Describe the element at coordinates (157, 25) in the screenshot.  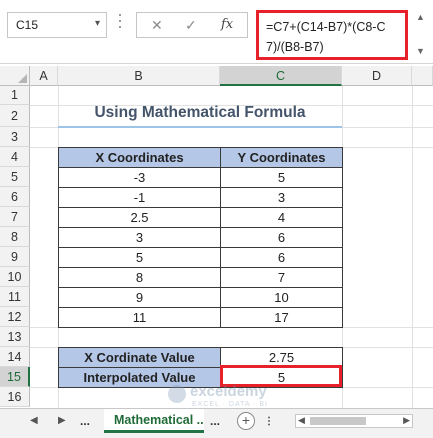
I see `cancel-icon: ✕` at that location.